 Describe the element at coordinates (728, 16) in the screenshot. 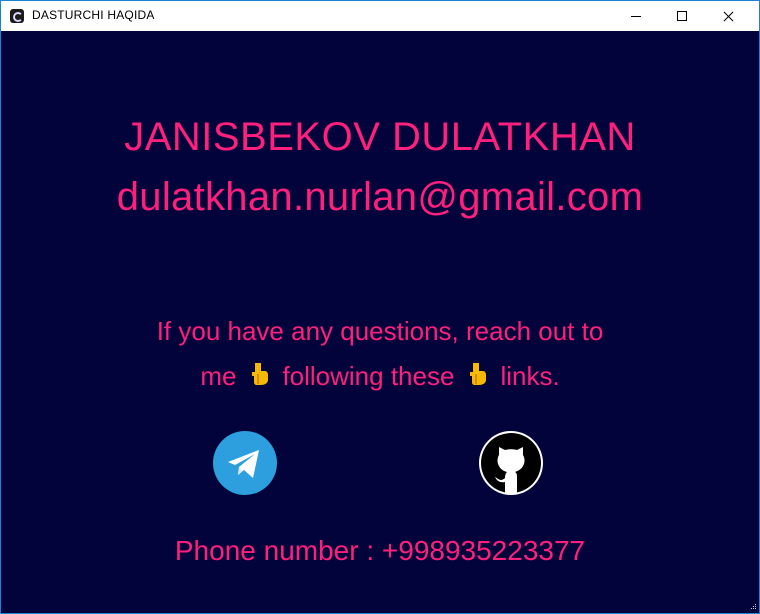

I see `close-button` at that location.